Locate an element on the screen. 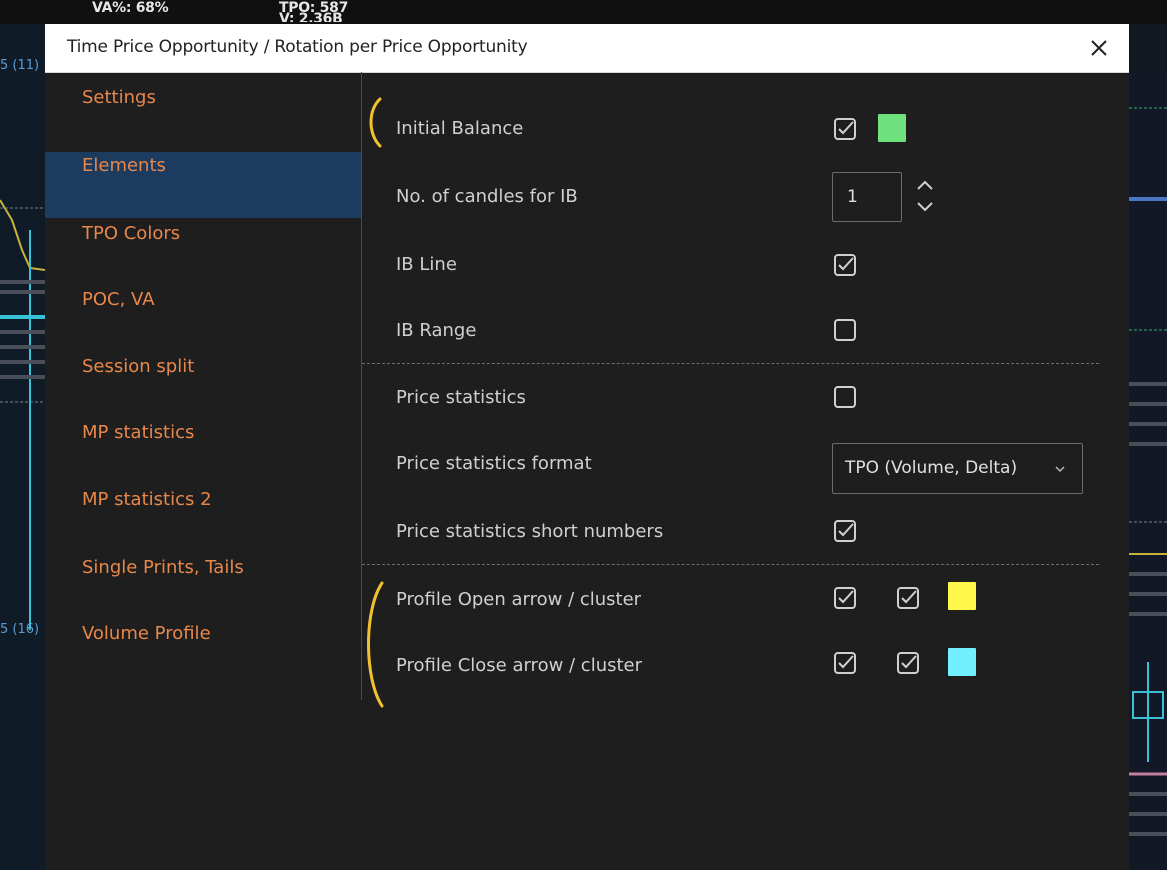 The image size is (1167, 870). close-button is located at coordinates (1099, 48).